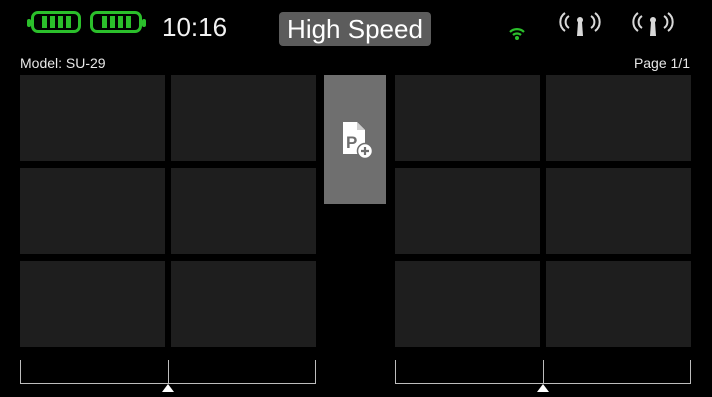 The height and width of the screenshot is (397, 712). I want to click on wifi-icon, so click(517, 34).